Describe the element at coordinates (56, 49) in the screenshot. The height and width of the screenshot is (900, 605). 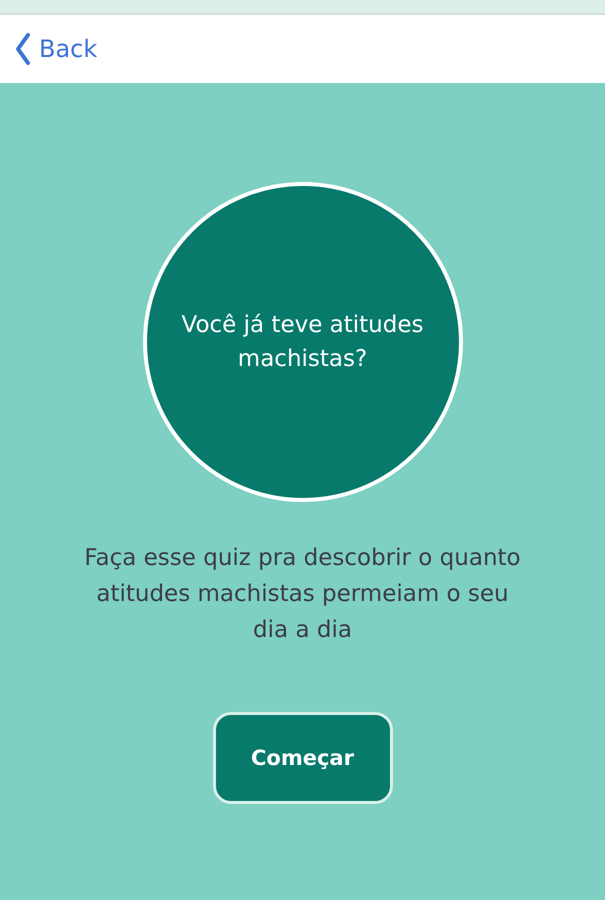
I see `back-link: Back` at that location.